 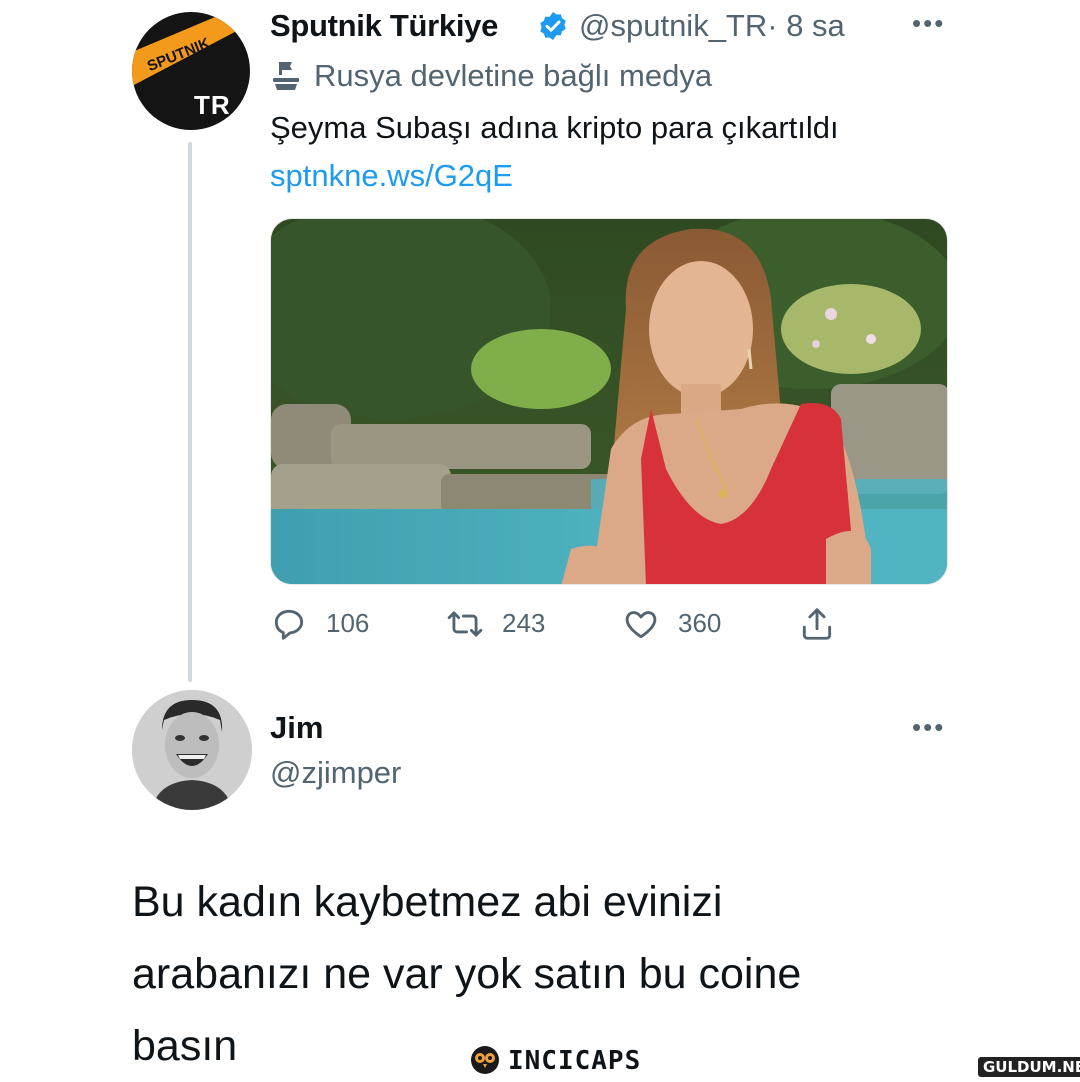 What do you see at coordinates (289, 624) in the screenshot?
I see `reply-icon` at bounding box center [289, 624].